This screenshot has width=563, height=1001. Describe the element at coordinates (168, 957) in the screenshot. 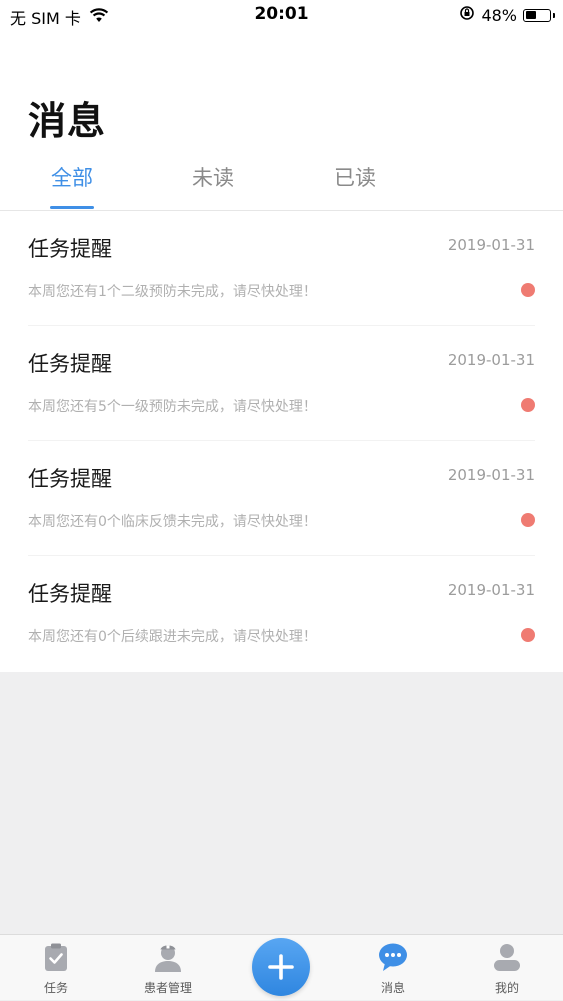

I see `nurse-icon` at that location.